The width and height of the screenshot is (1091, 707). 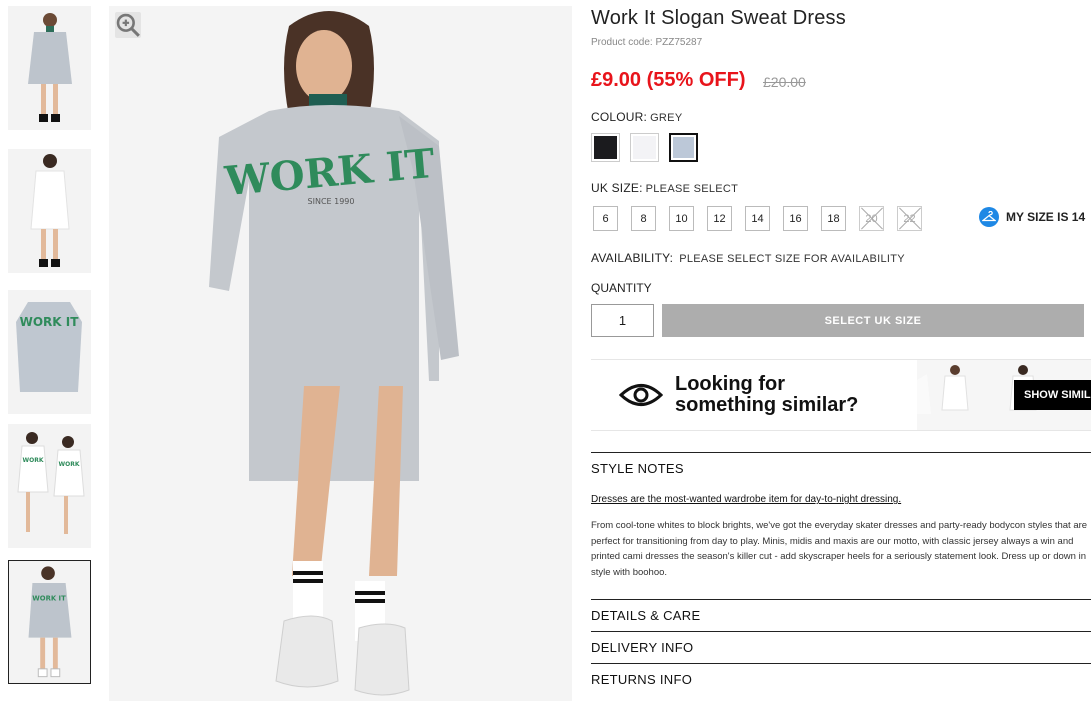 I want to click on print-sub-text: SINCE 1990, so click(x=331, y=201).